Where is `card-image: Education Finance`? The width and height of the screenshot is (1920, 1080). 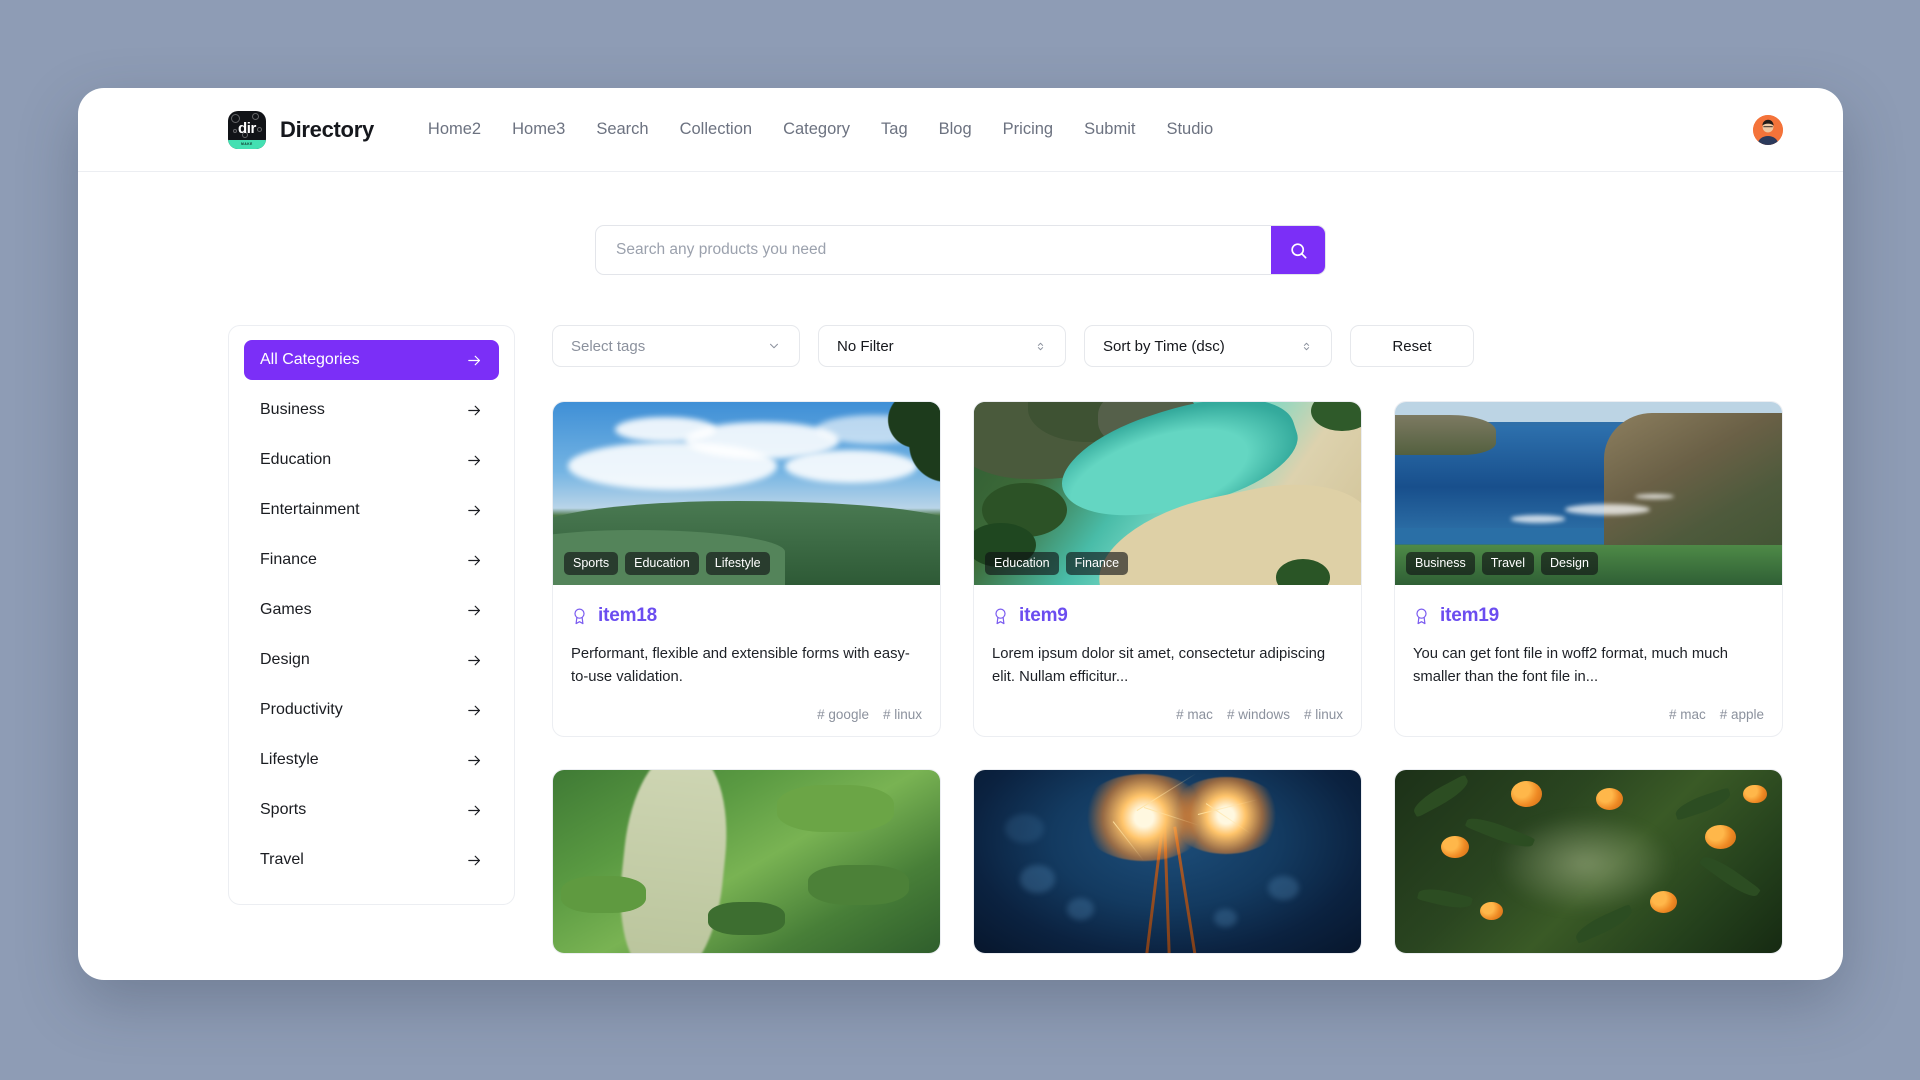
card-image: Education Finance is located at coordinates (1167, 493).